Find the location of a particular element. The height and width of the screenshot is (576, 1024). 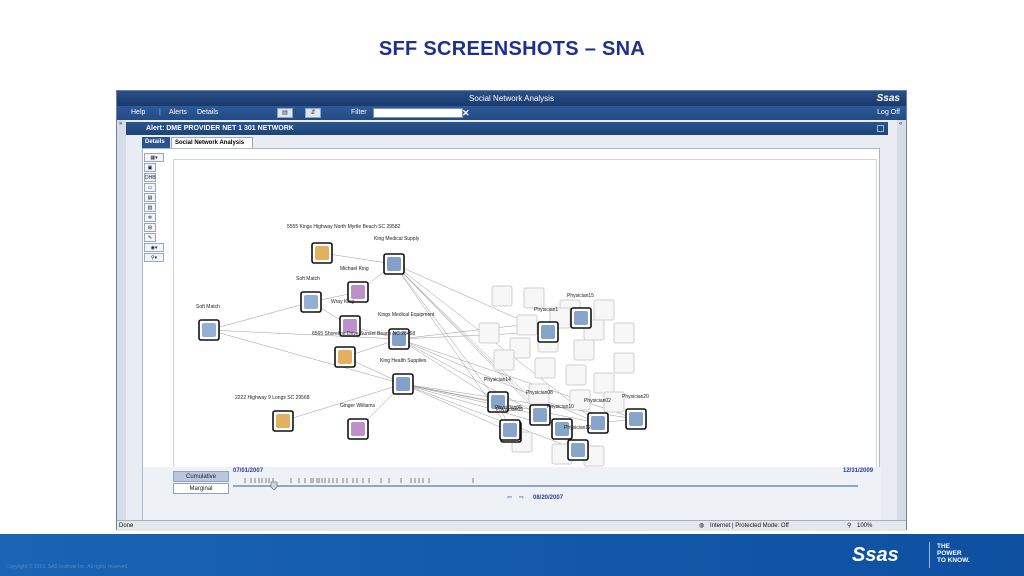

zoom-icon: ⚲ is located at coordinates (849, 526).